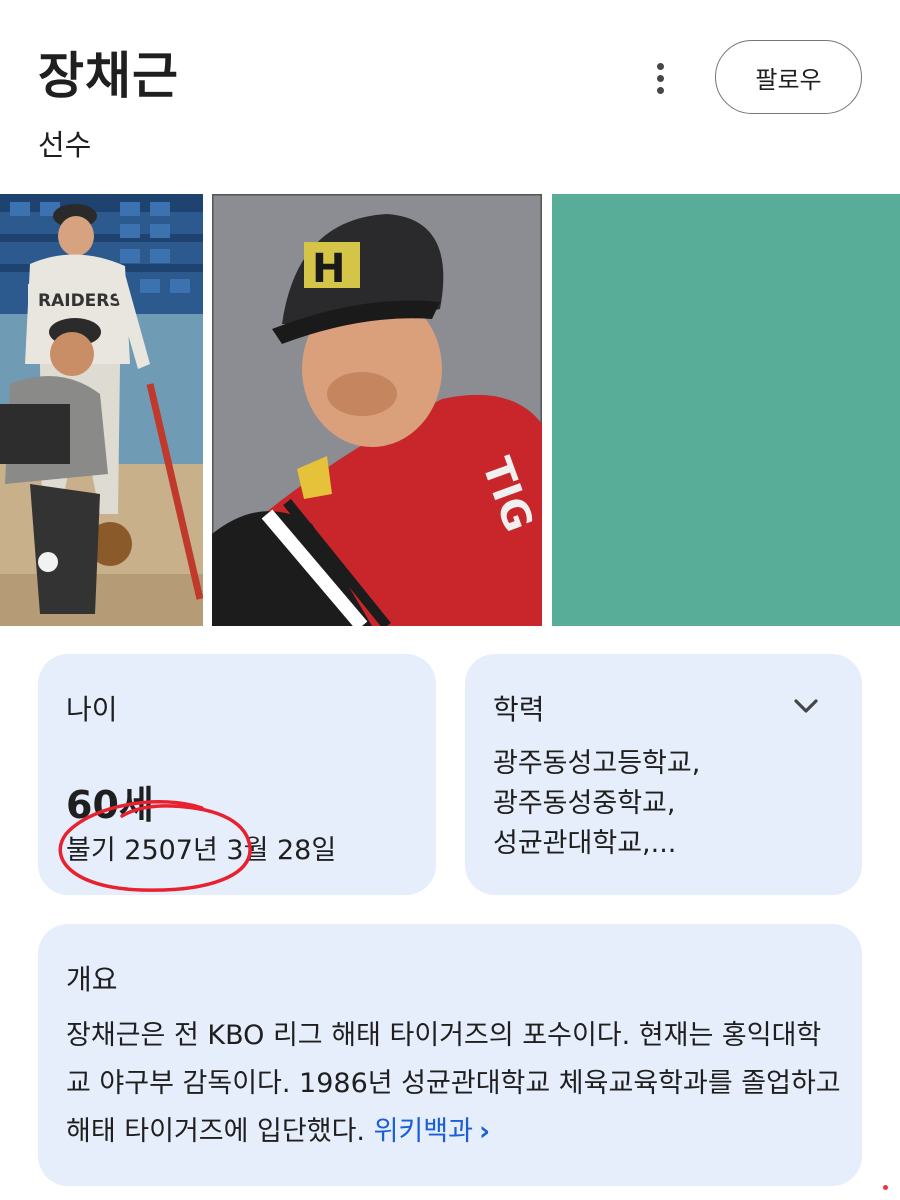 The height and width of the screenshot is (1200, 900). What do you see at coordinates (885, 1187) in the screenshot?
I see `red-dot` at bounding box center [885, 1187].